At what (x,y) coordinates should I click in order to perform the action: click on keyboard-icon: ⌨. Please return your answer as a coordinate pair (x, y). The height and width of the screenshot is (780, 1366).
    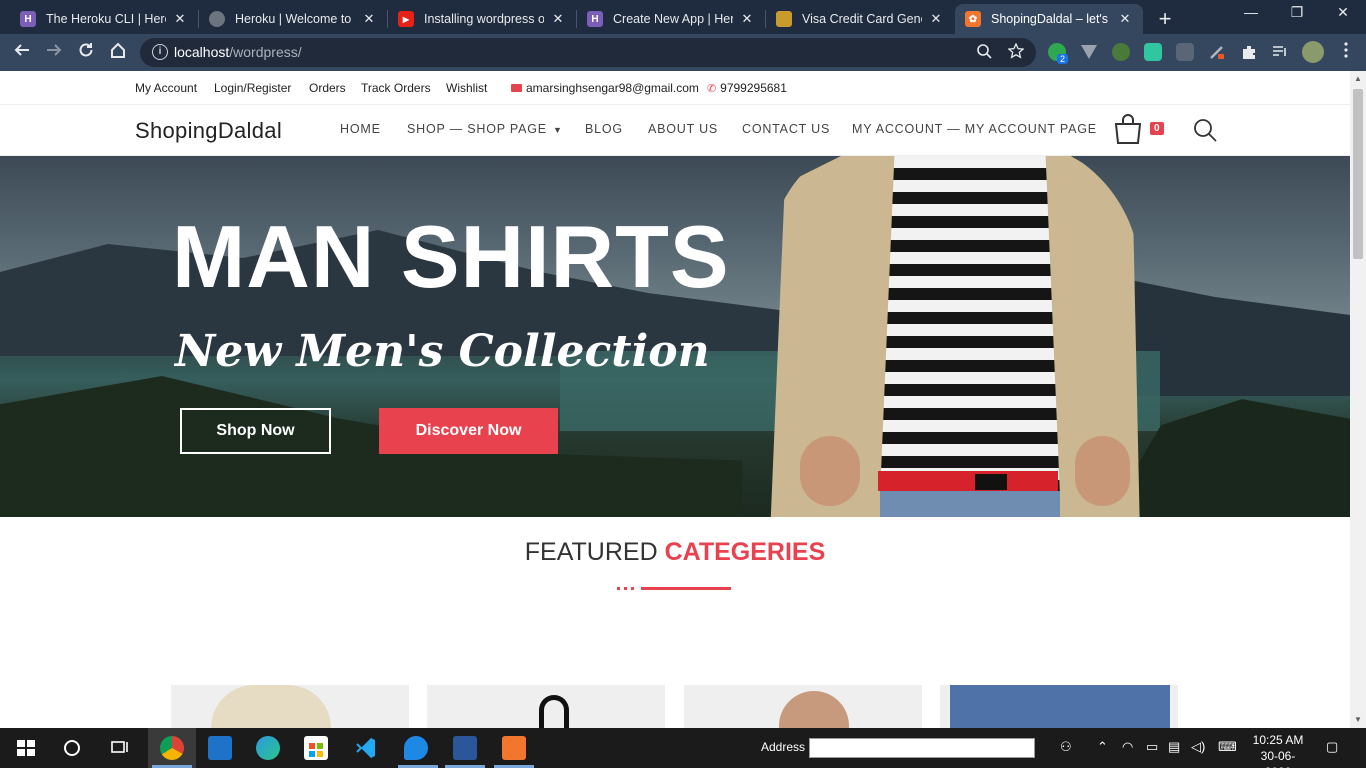
    Looking at the image, I should click on (1227, 747).